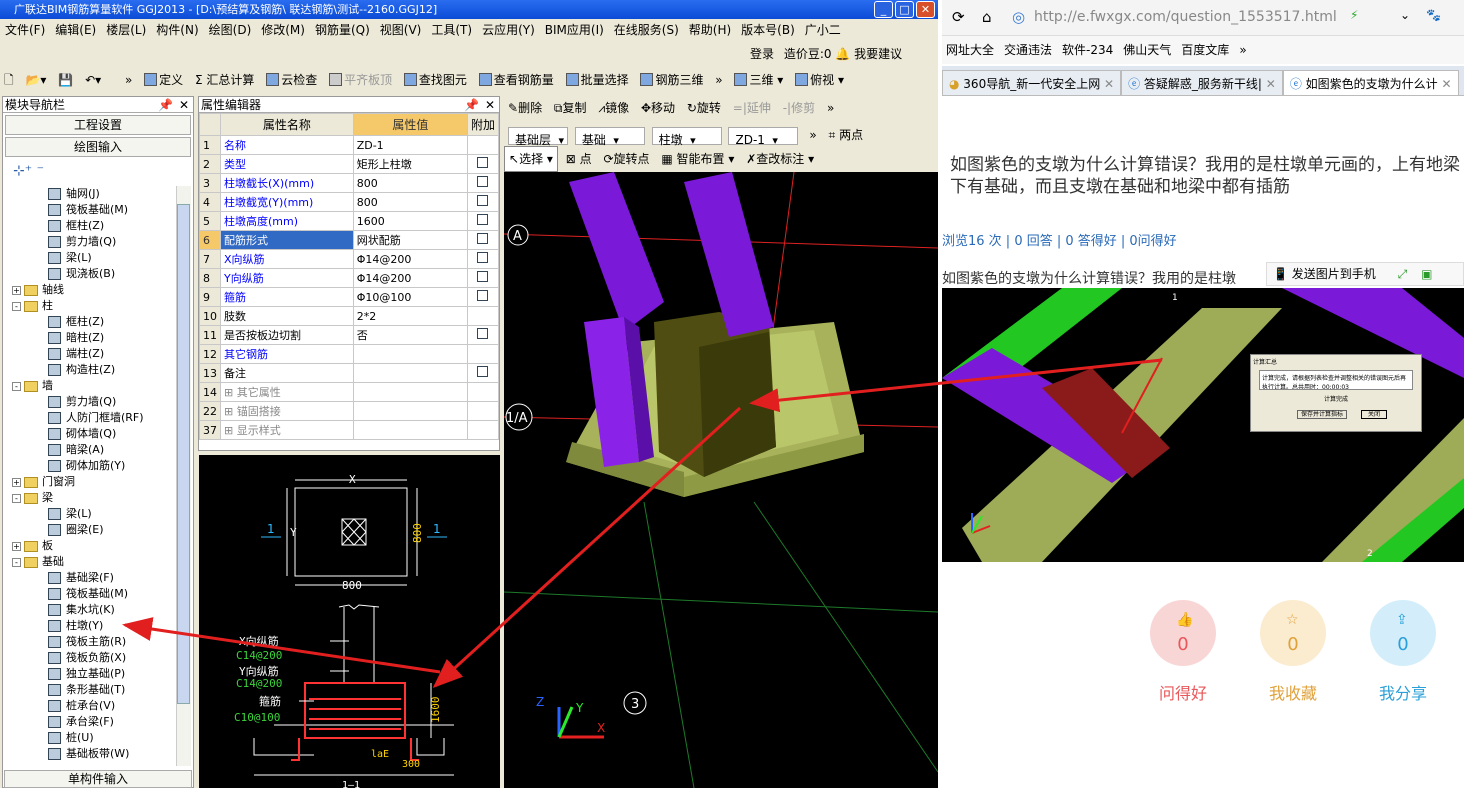 The image size is (1464, 788). Describe the element at coordinates (410, 221) in the screenshot. I see `property-value: 1600` at that location.